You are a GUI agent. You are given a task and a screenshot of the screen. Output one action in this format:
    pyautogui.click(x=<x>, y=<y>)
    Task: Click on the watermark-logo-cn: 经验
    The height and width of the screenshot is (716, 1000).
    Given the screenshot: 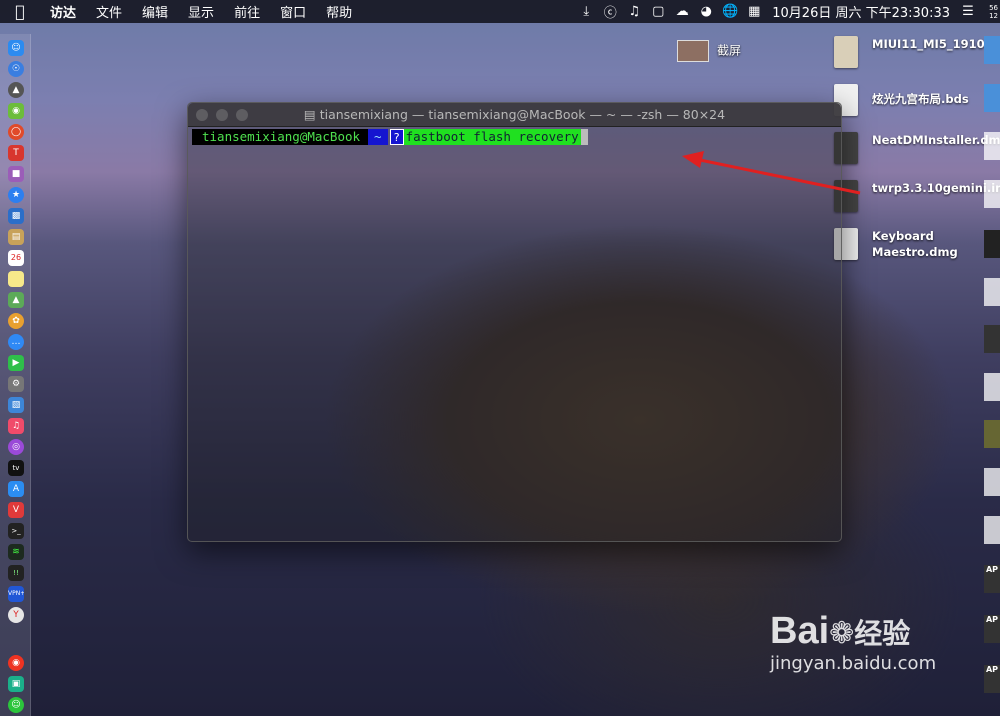 What is the action you would take?
    pyautogui.click(x=882, y=633)
    